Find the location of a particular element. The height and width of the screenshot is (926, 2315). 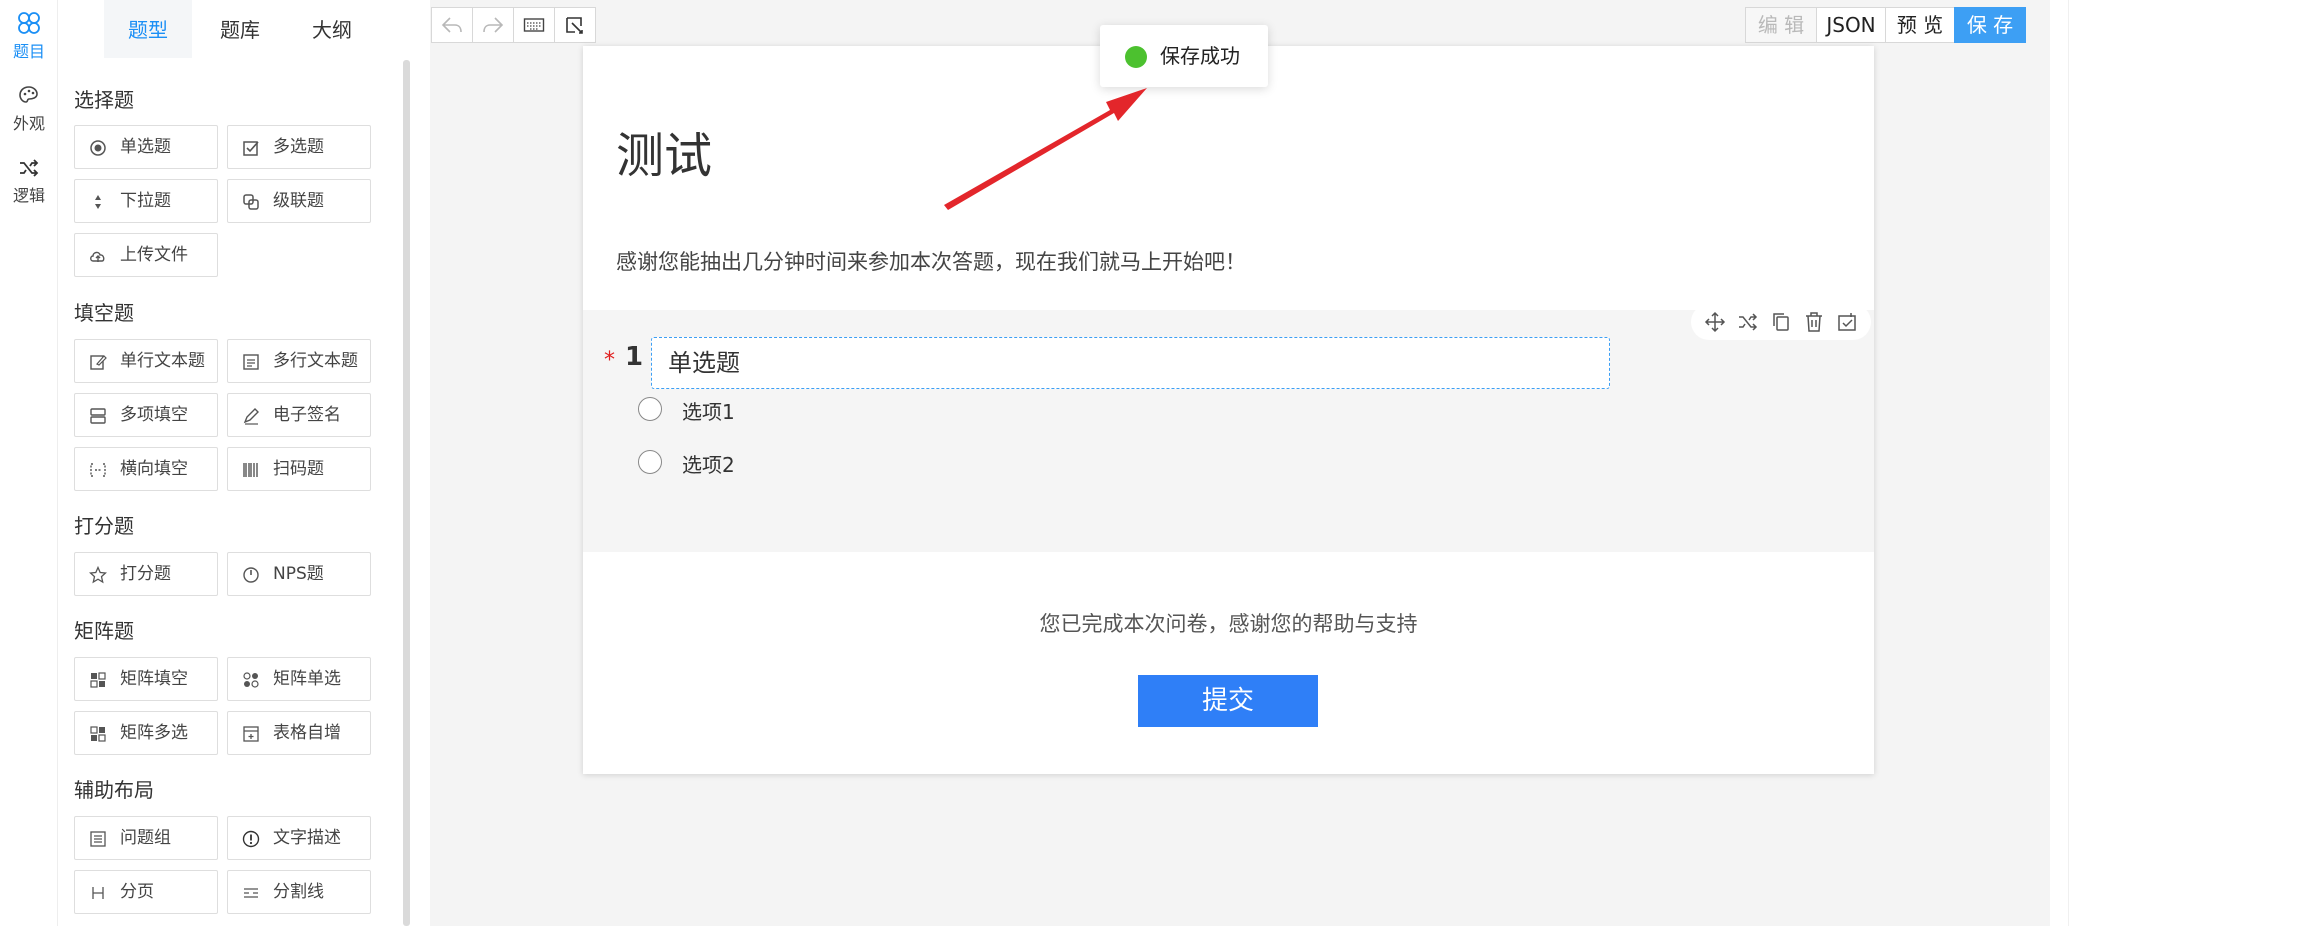

rail-item-logic: 逻辑 is located at coordinates (29, 181).